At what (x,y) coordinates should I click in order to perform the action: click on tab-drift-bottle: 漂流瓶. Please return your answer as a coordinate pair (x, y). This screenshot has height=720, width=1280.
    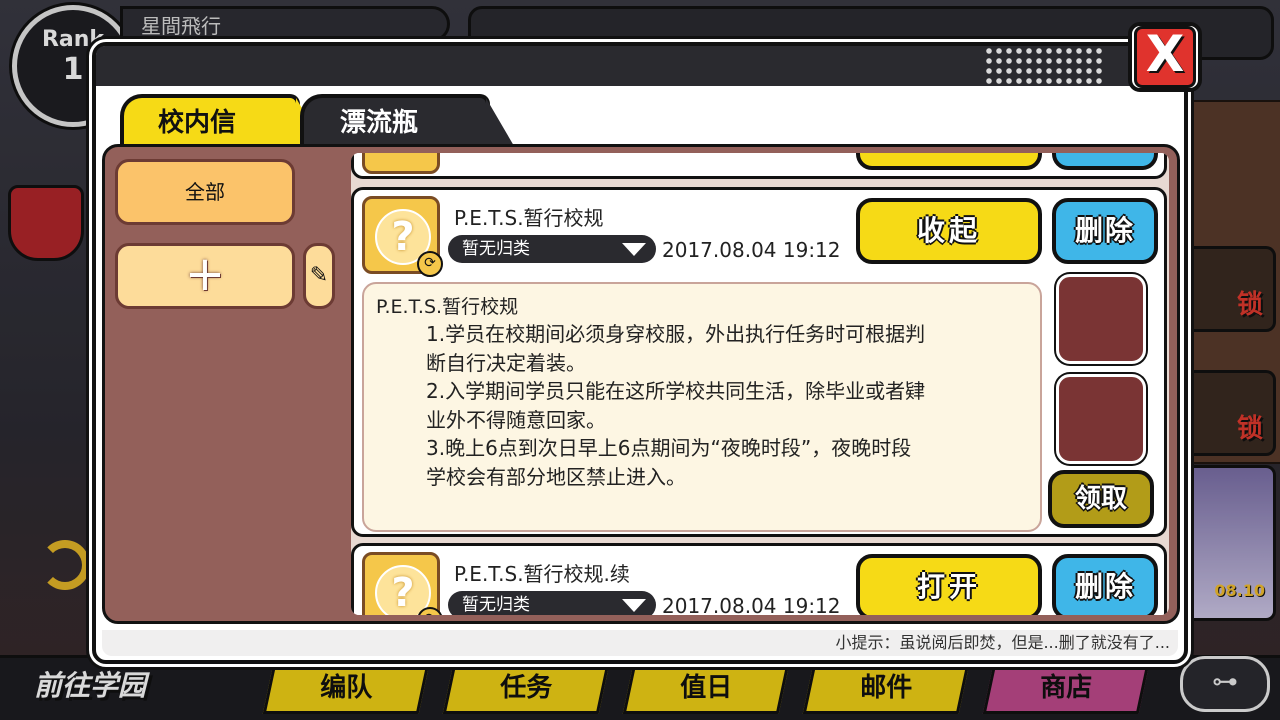
    Looking at the image, I should click on (407, 120).